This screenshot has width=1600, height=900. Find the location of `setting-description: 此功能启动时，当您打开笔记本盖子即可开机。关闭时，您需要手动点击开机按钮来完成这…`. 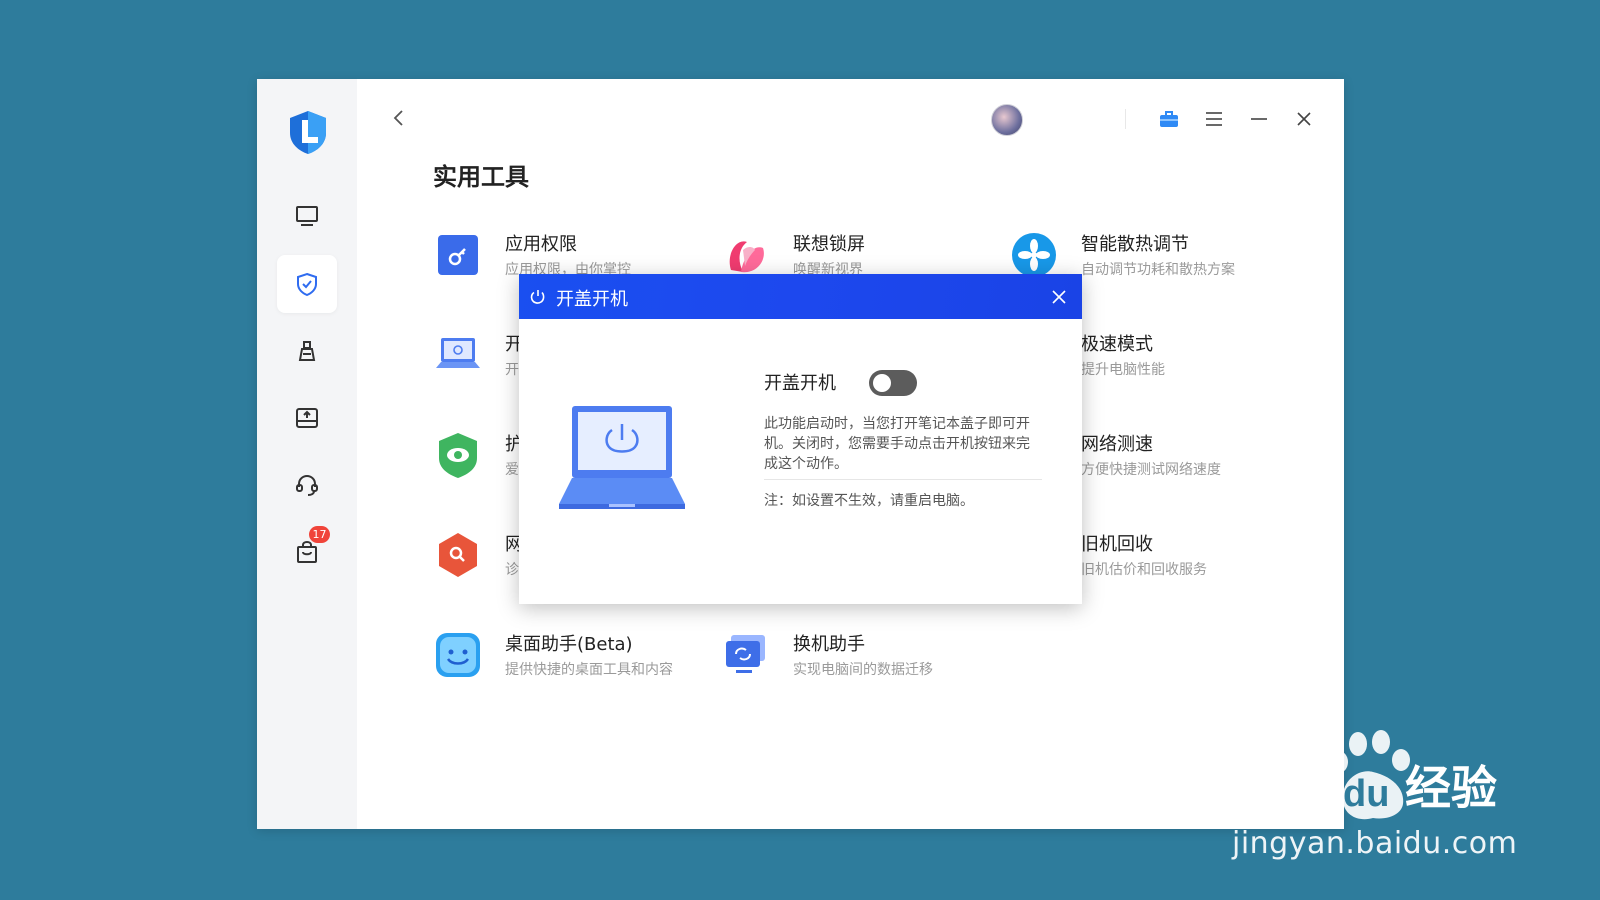

setting-description: 此功能启动时，当您打开笔记本盖子即可开机。关闭时，您需要手动点击开机按钮来完成这… is located at coordinates (897, 444).